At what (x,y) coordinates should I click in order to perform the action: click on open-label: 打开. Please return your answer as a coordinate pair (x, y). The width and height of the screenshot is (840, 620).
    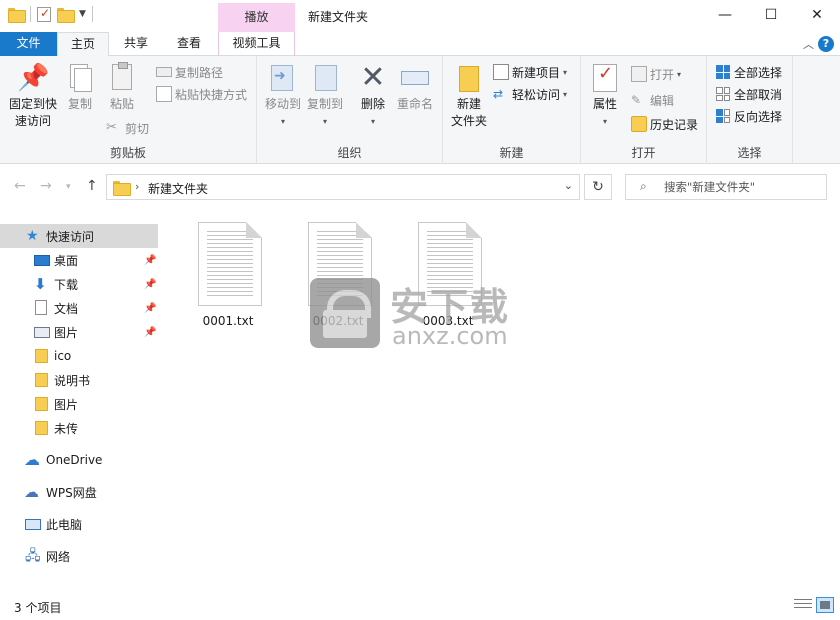
    Looking at the image, I should click on (662, 74).